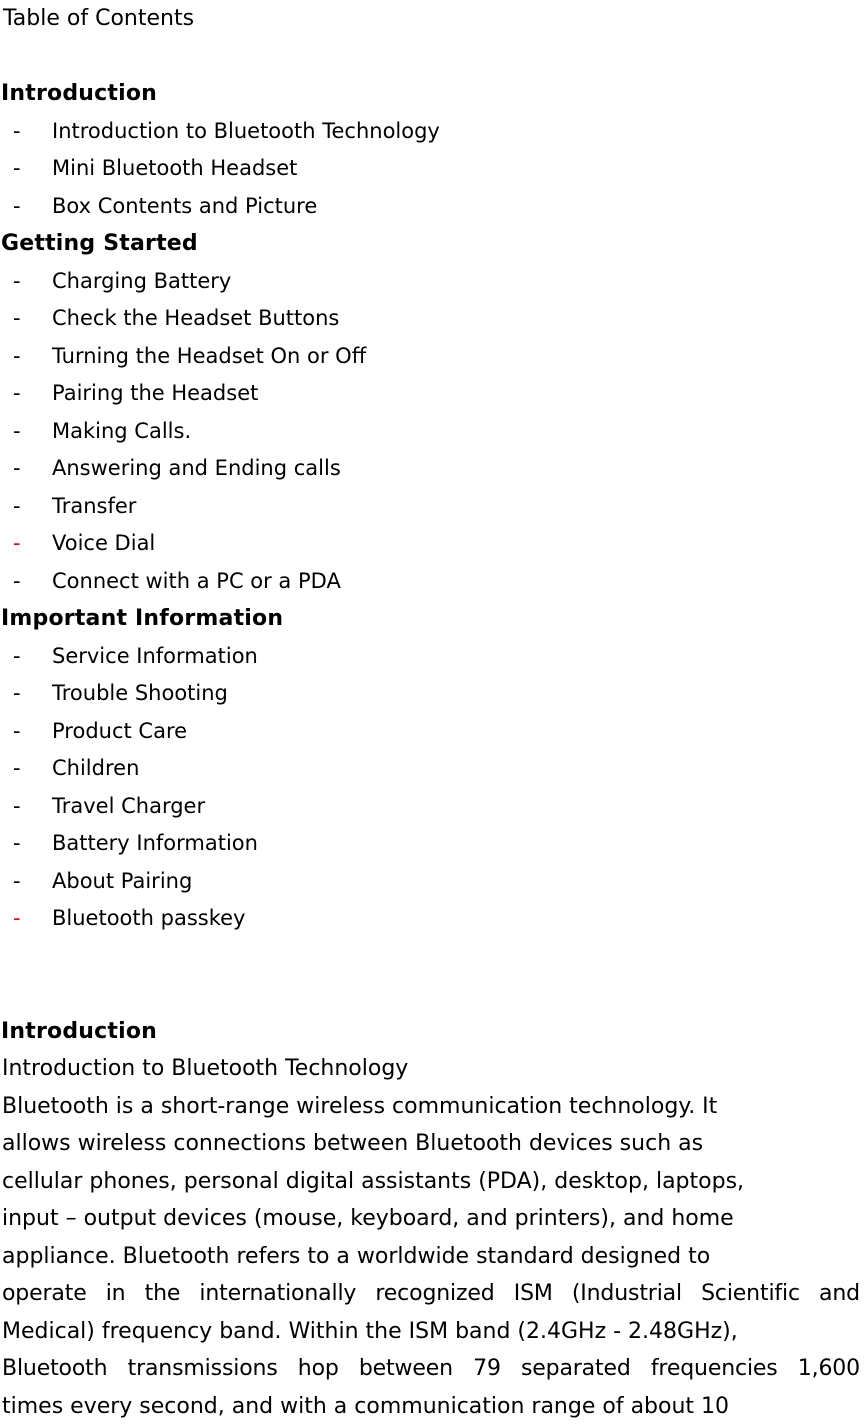  What do you see at coordinates (432, 844) in the screenshot?
I see `toc-entry: - Battery Information` at bounding box center [432, 844].